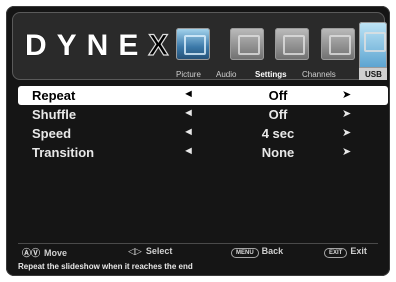  What do you see at coordinates (52, 133) in the screenshot?
I see `row-label: Speed` at bounding box center [52, 133].